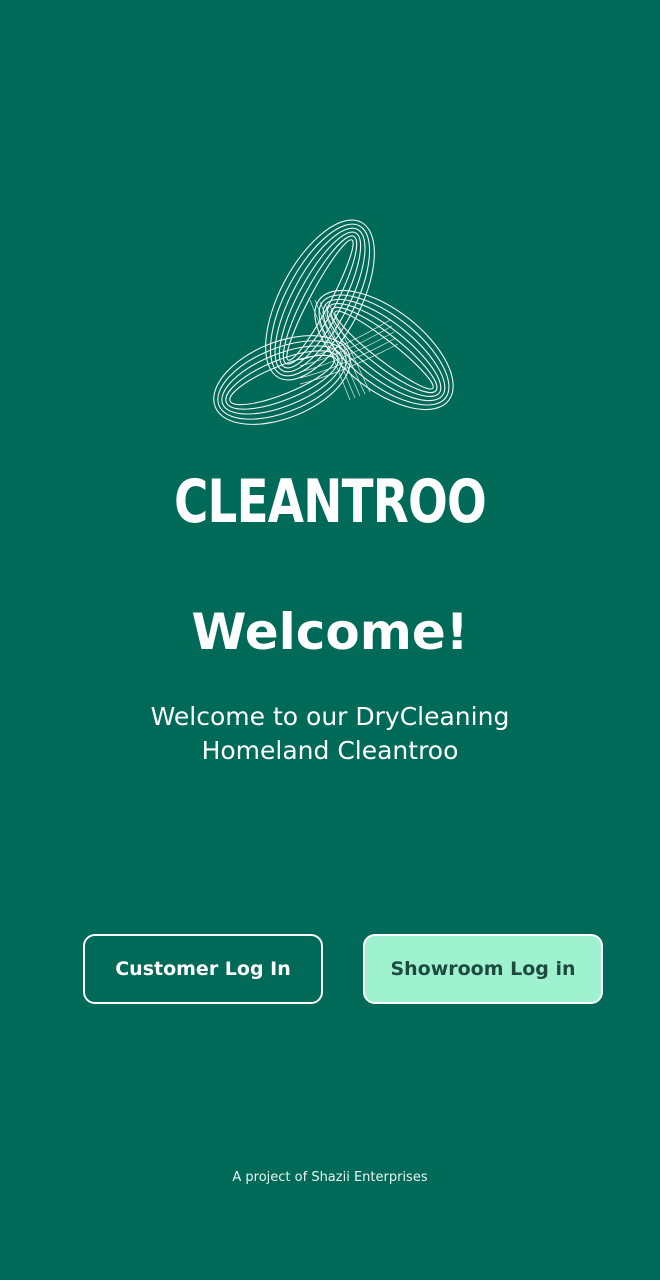 The width and height of the screenshot is (660, 1280). I want to click on showroom-login-label: Showroom Log in, so click(483, 969).